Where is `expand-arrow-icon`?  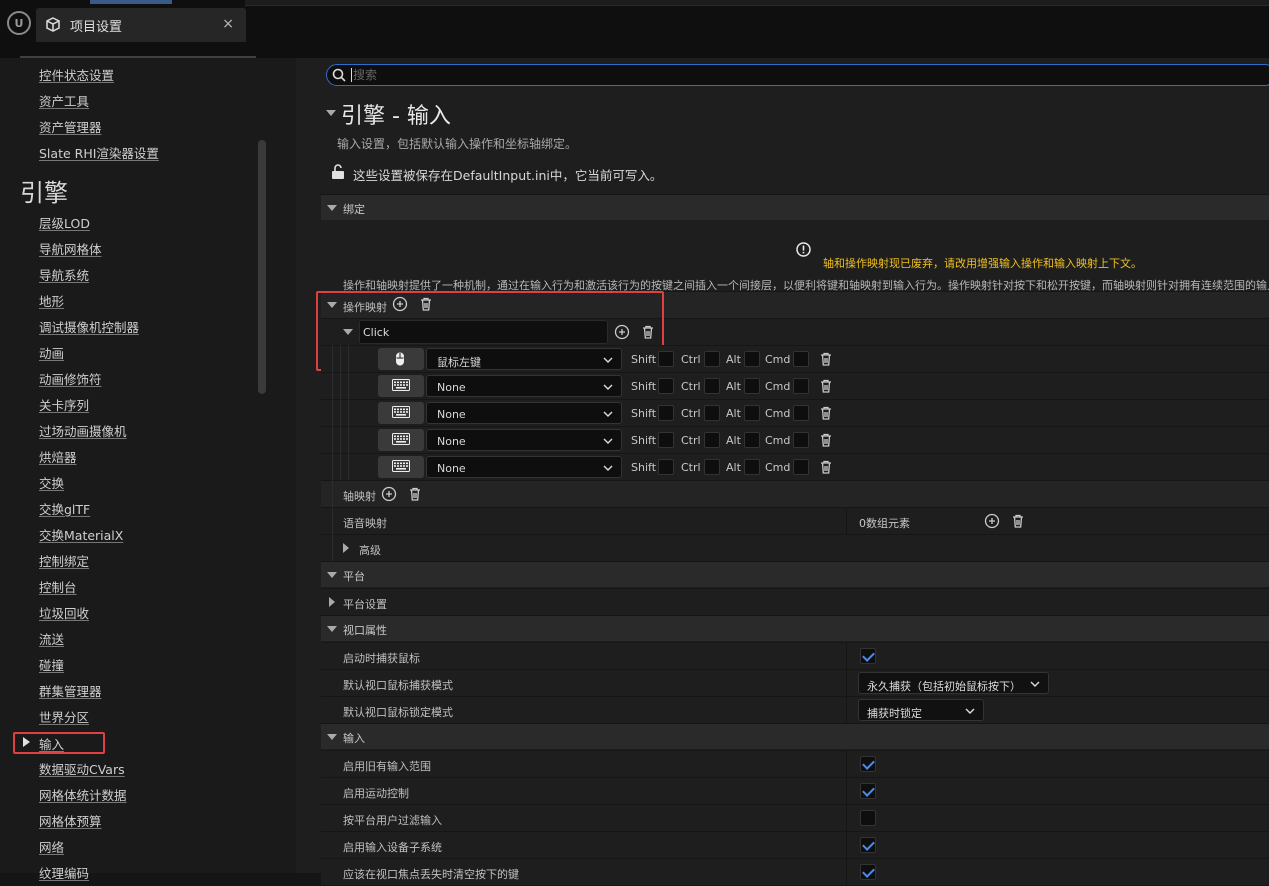 expand-arrow-icon is located at coordinates (346, 548).